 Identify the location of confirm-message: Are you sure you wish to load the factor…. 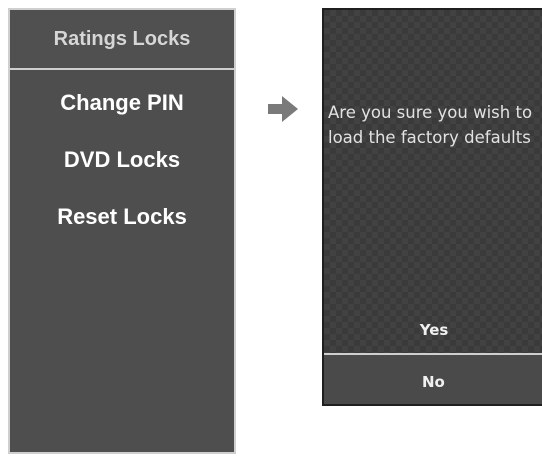
(435, 125).